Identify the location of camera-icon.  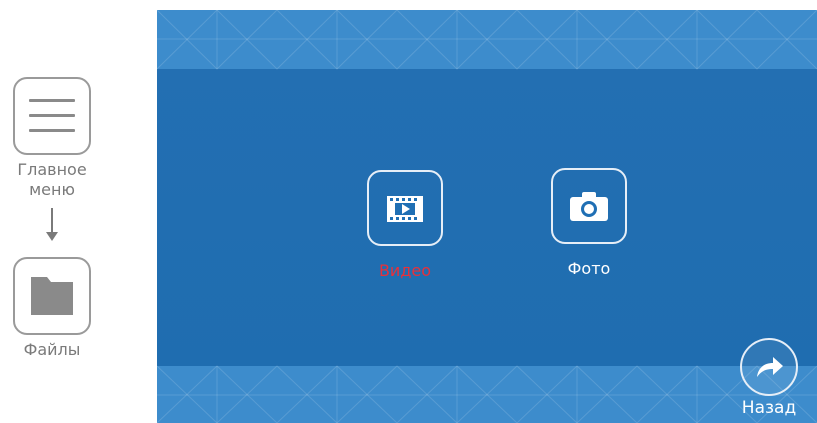
(589, 206).